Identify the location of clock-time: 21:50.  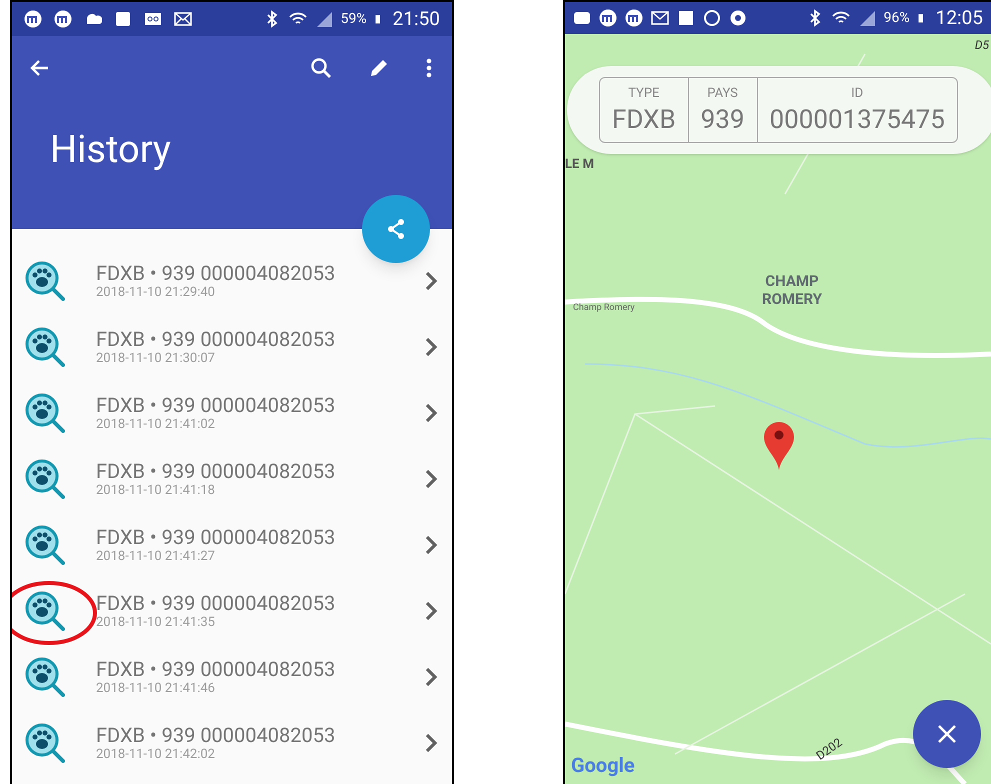
(416, 19).